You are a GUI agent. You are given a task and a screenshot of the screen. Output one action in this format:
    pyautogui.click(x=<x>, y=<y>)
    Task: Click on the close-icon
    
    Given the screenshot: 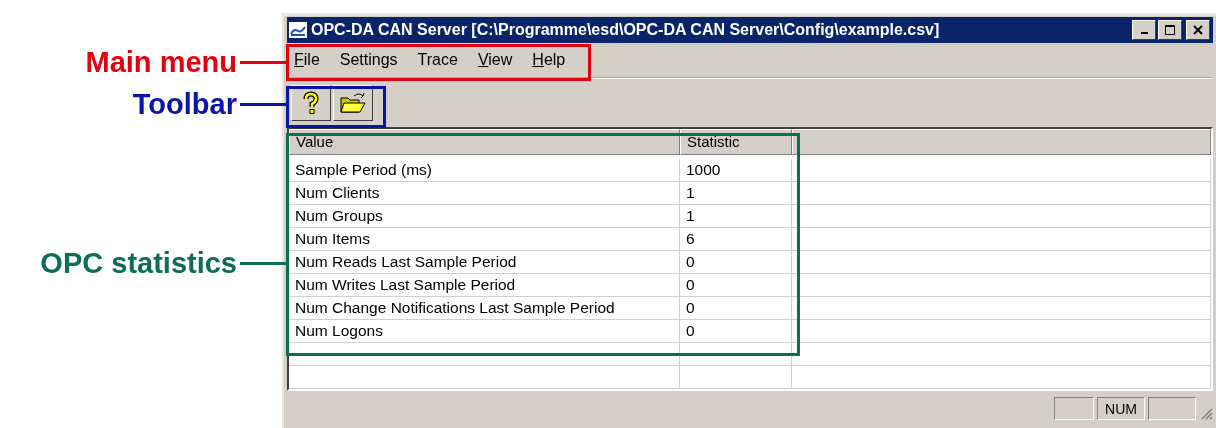 What is the action you would take?
    pyautogui.click(x=1198, y=30)
    